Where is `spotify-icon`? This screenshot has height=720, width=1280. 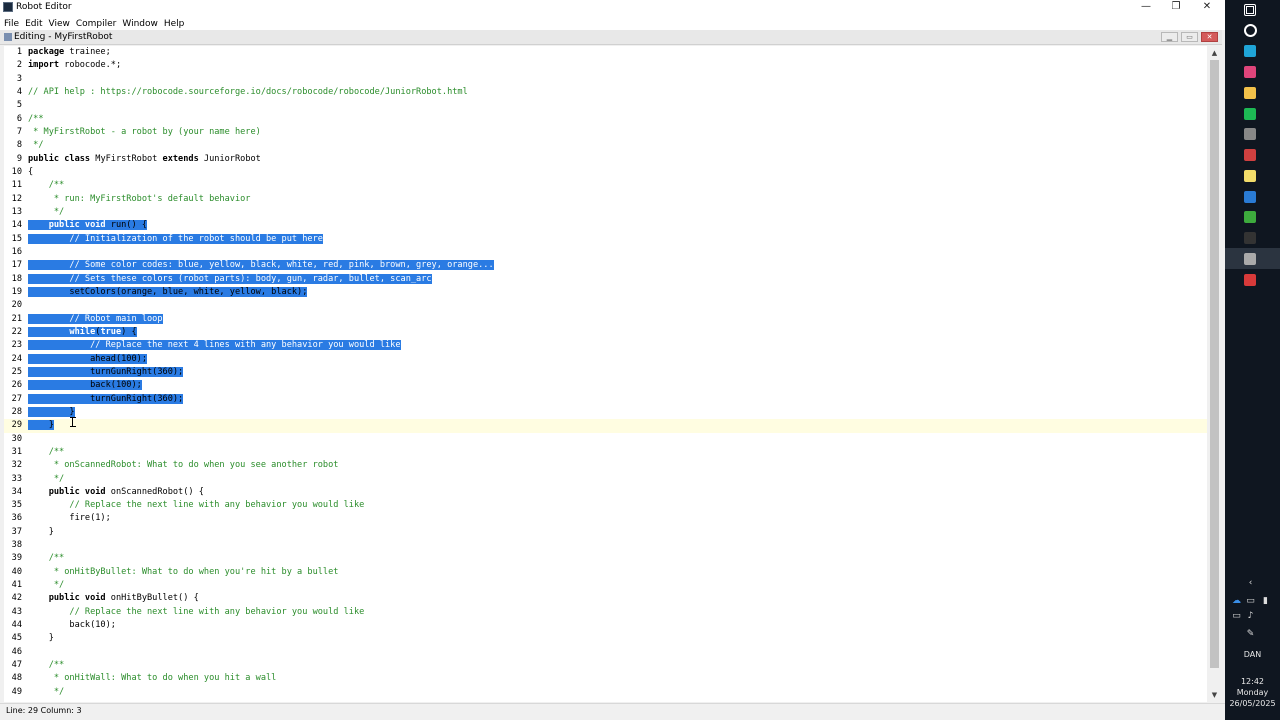 spotify-icon is located at coordinates (1250, 114).